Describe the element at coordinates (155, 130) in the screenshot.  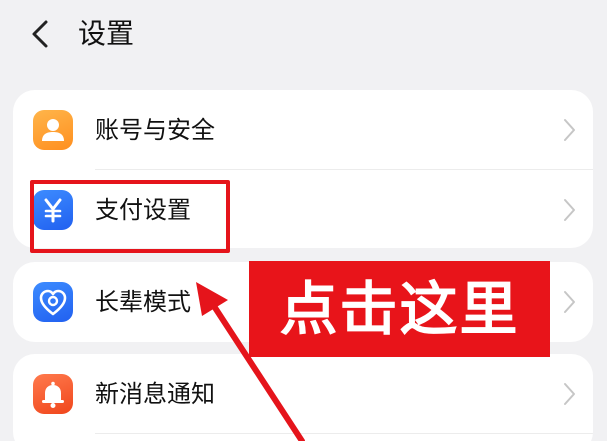
I see `settings-item-label: 账号与安全` at that location.